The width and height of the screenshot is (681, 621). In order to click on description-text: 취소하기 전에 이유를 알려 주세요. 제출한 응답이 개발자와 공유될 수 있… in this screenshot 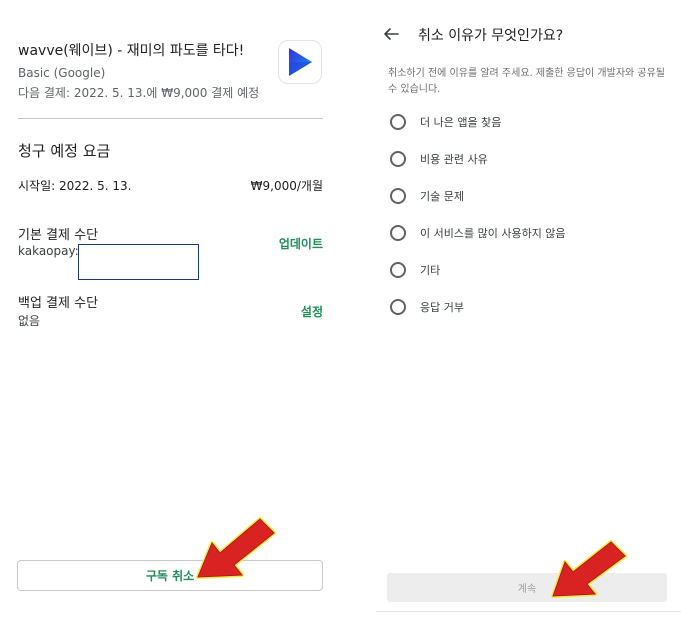, I will do `click(527, 81)`.